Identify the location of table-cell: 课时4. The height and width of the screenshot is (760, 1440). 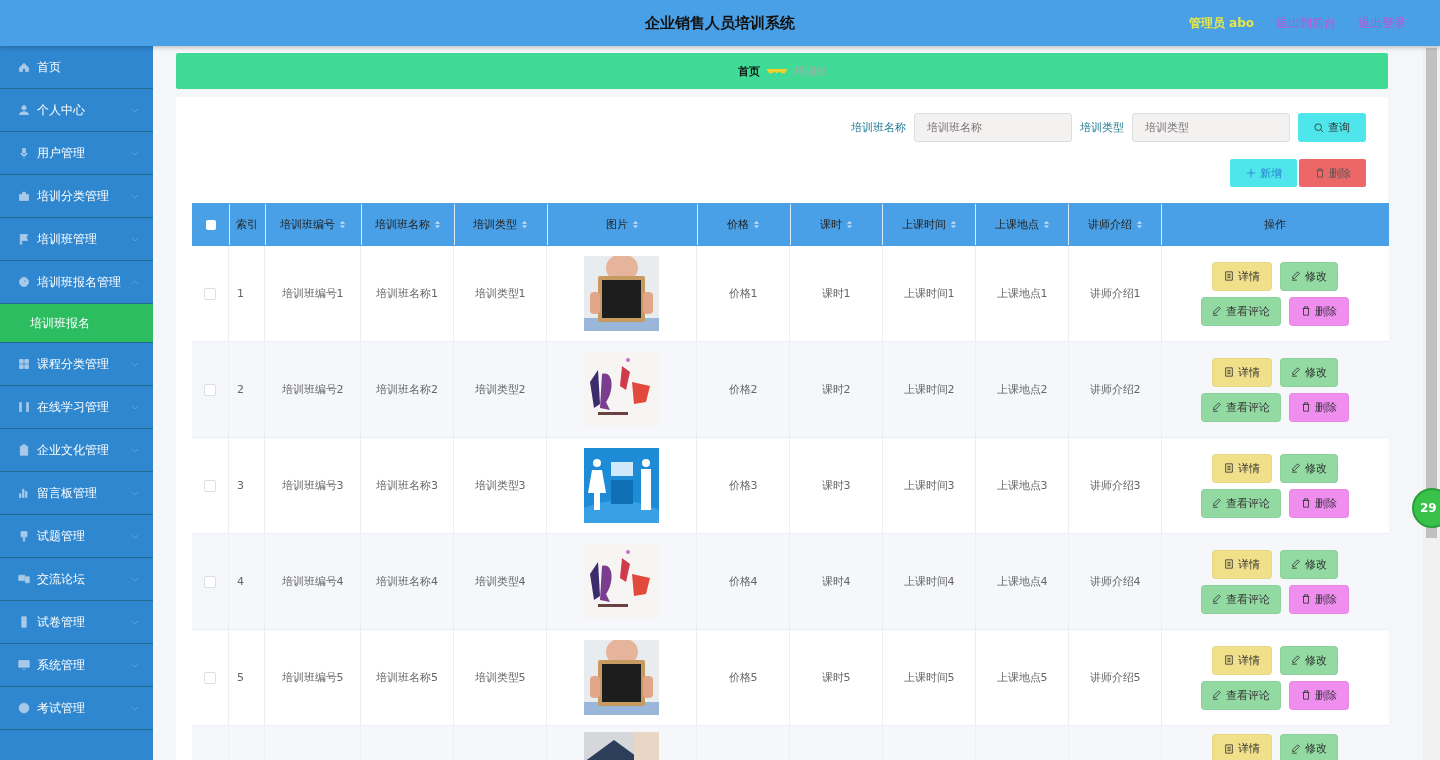
(836, 581).